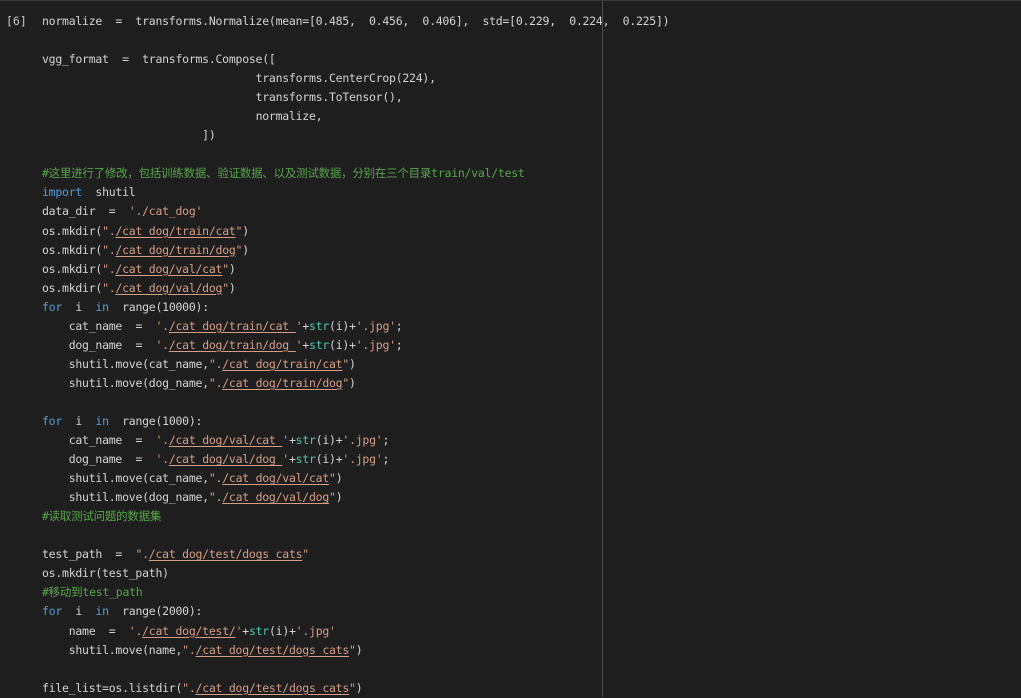  I want to click on code-token: range(10000):, so click(158, 306).